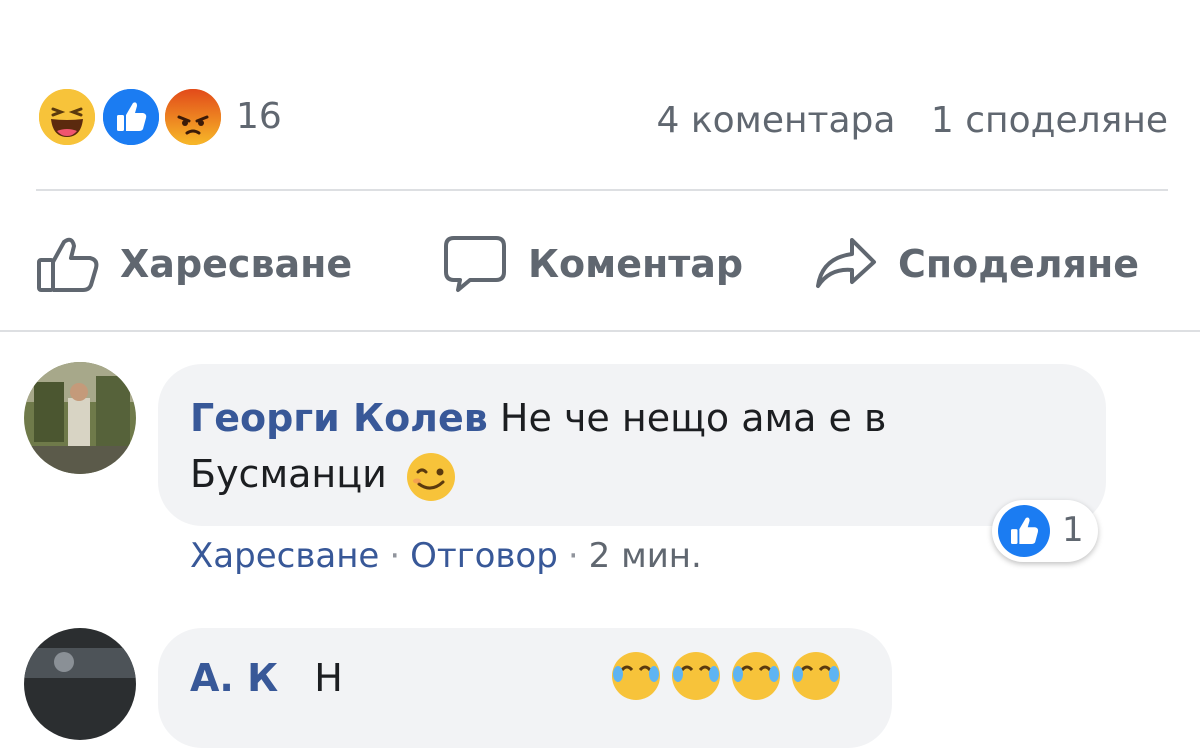 This screenshot has width=1200, height=748. Describe the element at coordinates (431, 477) in the screenshot. I see `wink-emoji-icon` at that location.